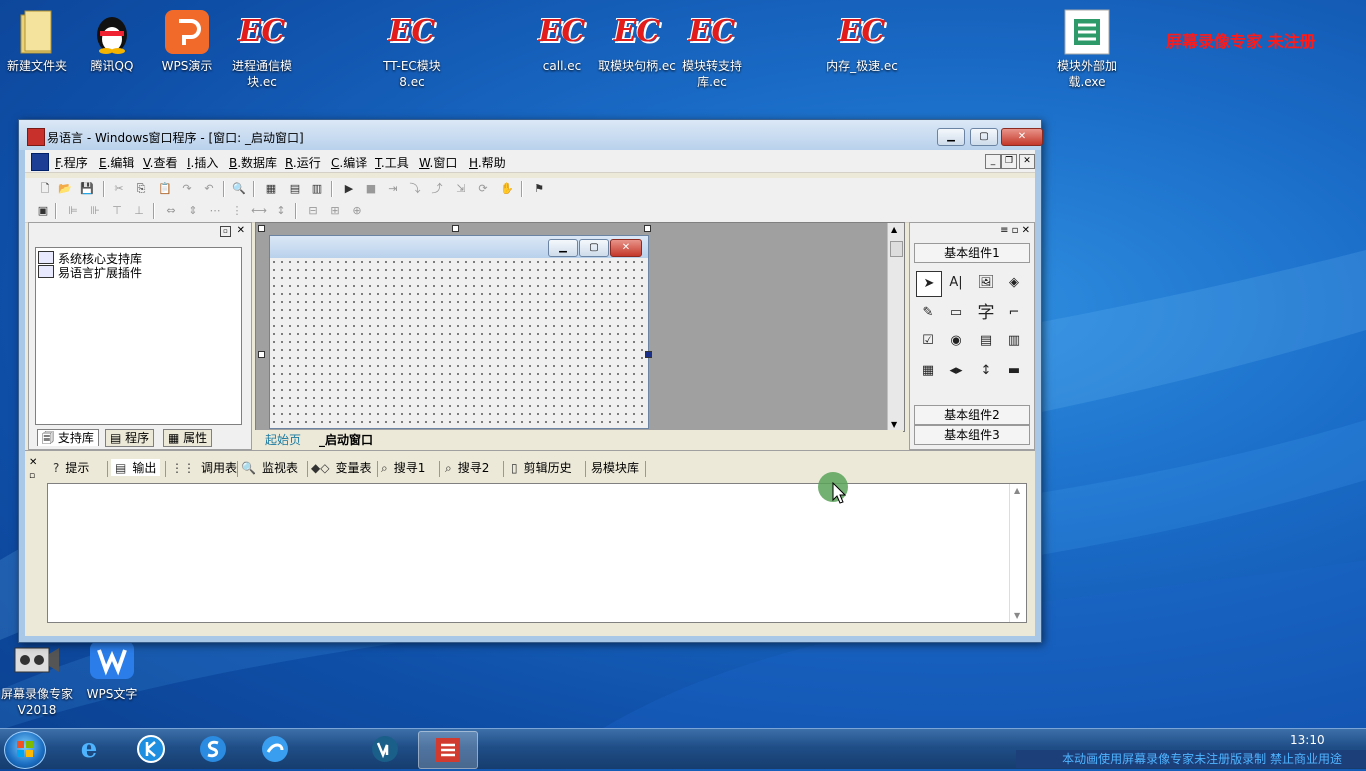 The image size is (1366, 771). I want to click on maximize-button: ▢, so click(984, 137).